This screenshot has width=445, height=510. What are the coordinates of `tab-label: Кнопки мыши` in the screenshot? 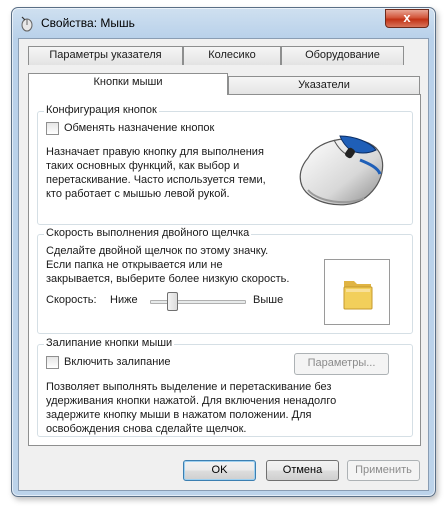 It's located at (128, 82).